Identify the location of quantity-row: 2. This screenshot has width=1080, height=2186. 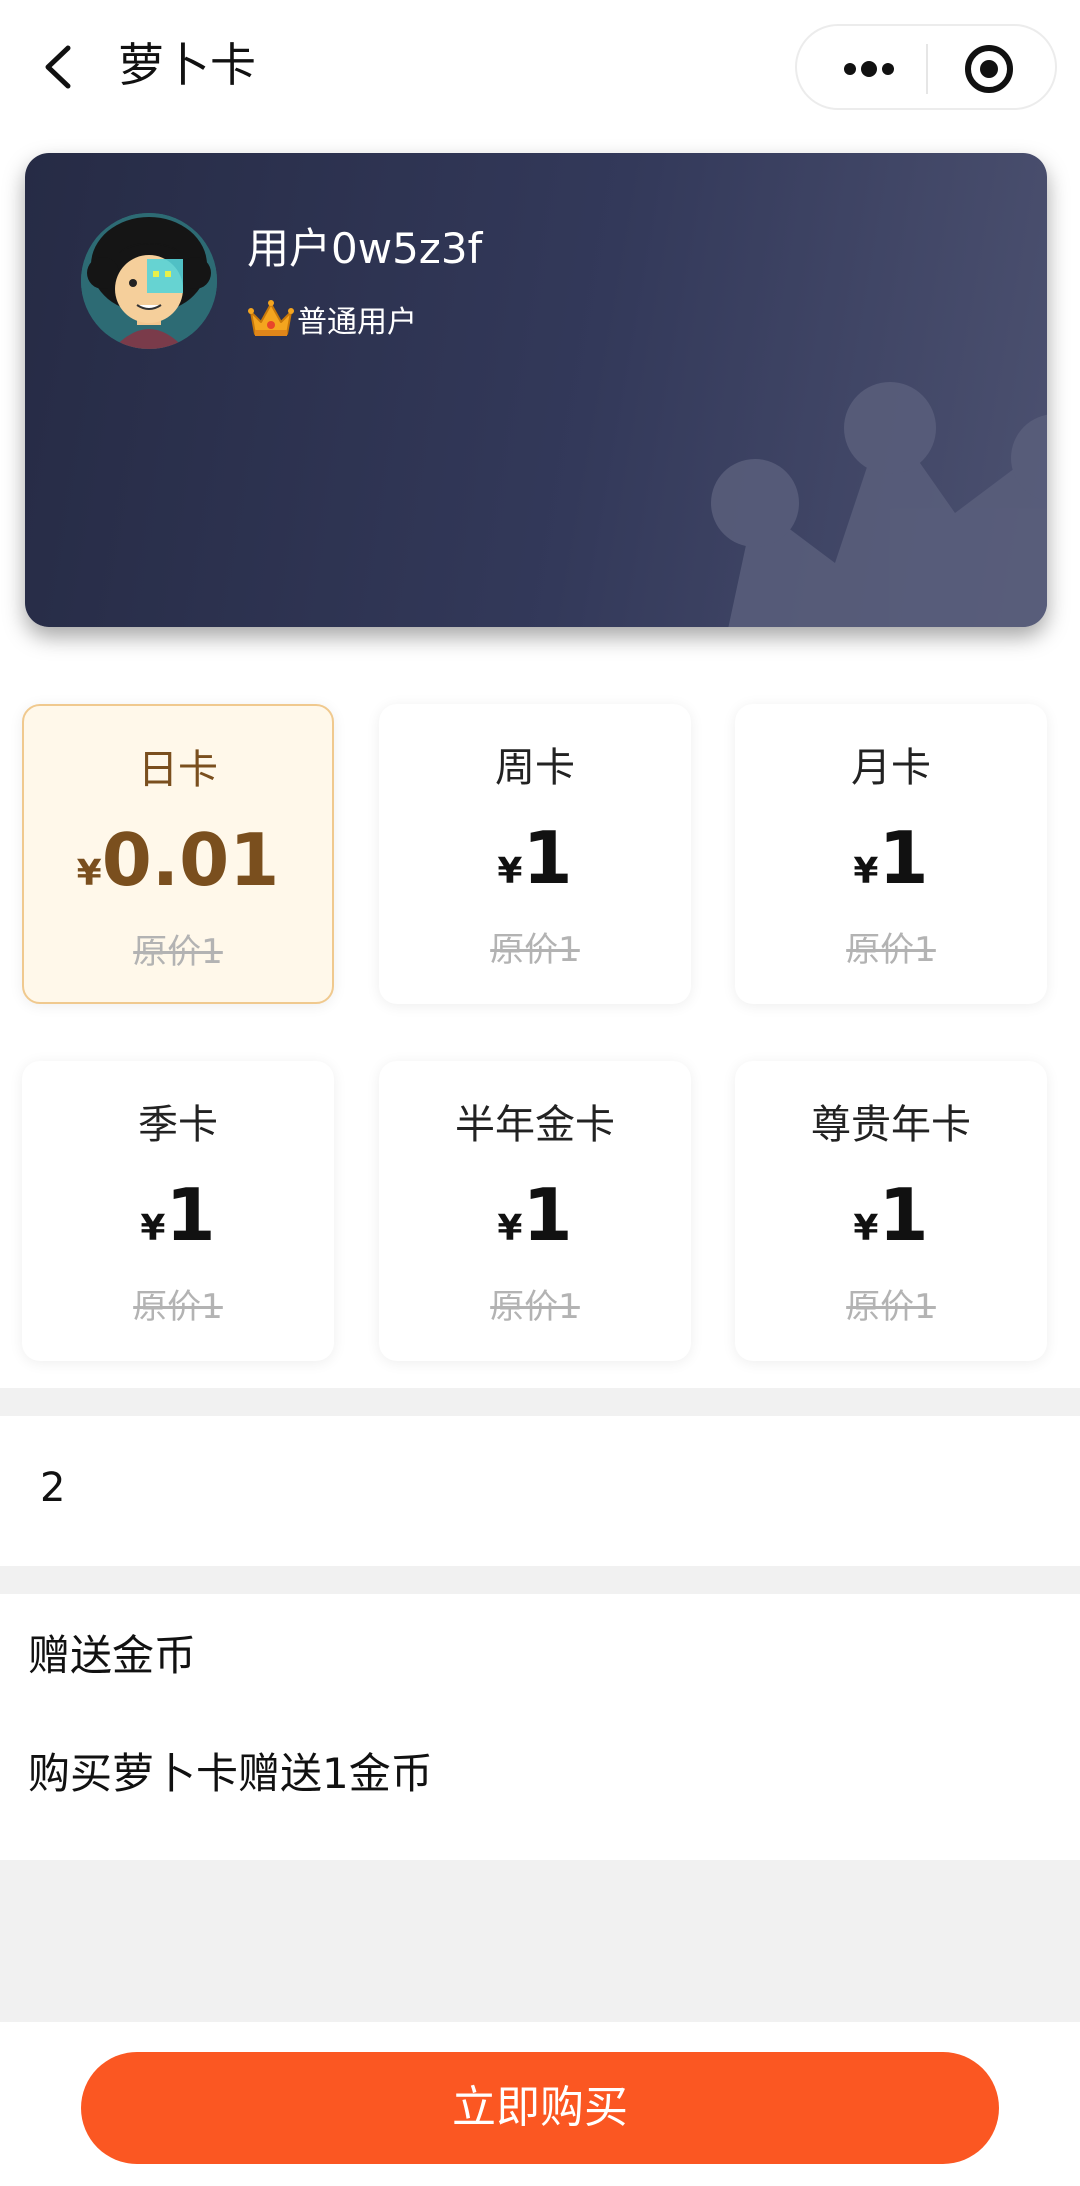
(540, 1491).